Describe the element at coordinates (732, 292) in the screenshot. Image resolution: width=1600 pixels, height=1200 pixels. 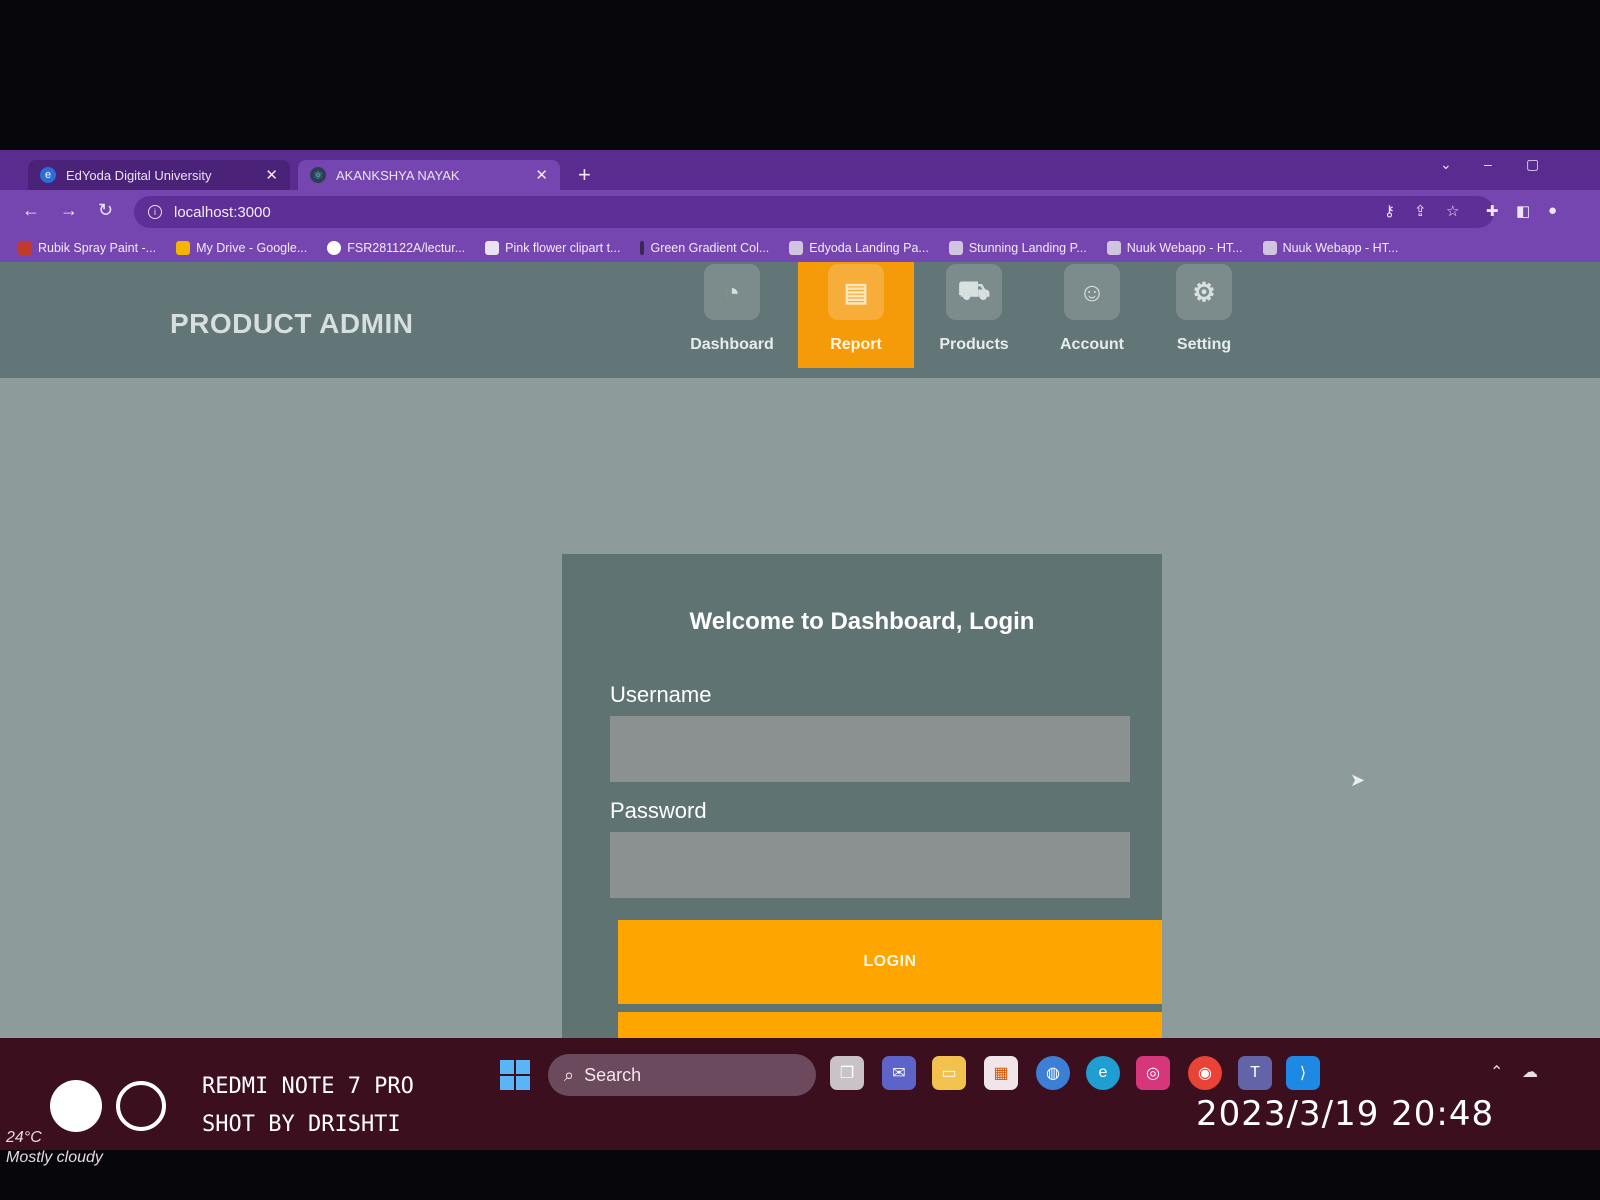
I see `speedometer-icon: ◔` at that location.